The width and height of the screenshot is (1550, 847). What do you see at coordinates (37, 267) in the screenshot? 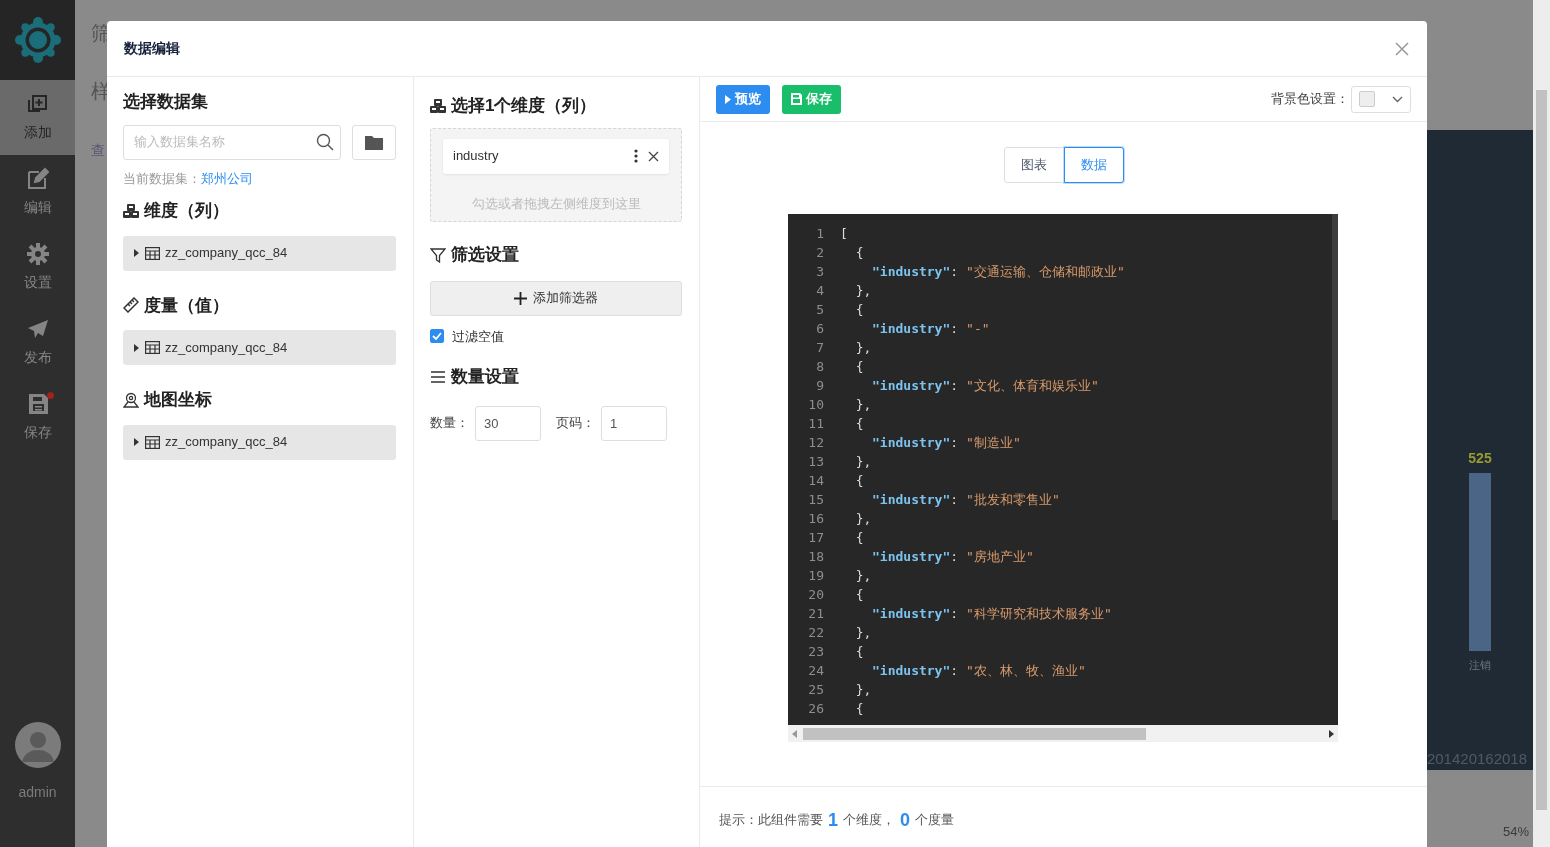
I see `sidebar-item: 设置` at bounding box center [37, 267].